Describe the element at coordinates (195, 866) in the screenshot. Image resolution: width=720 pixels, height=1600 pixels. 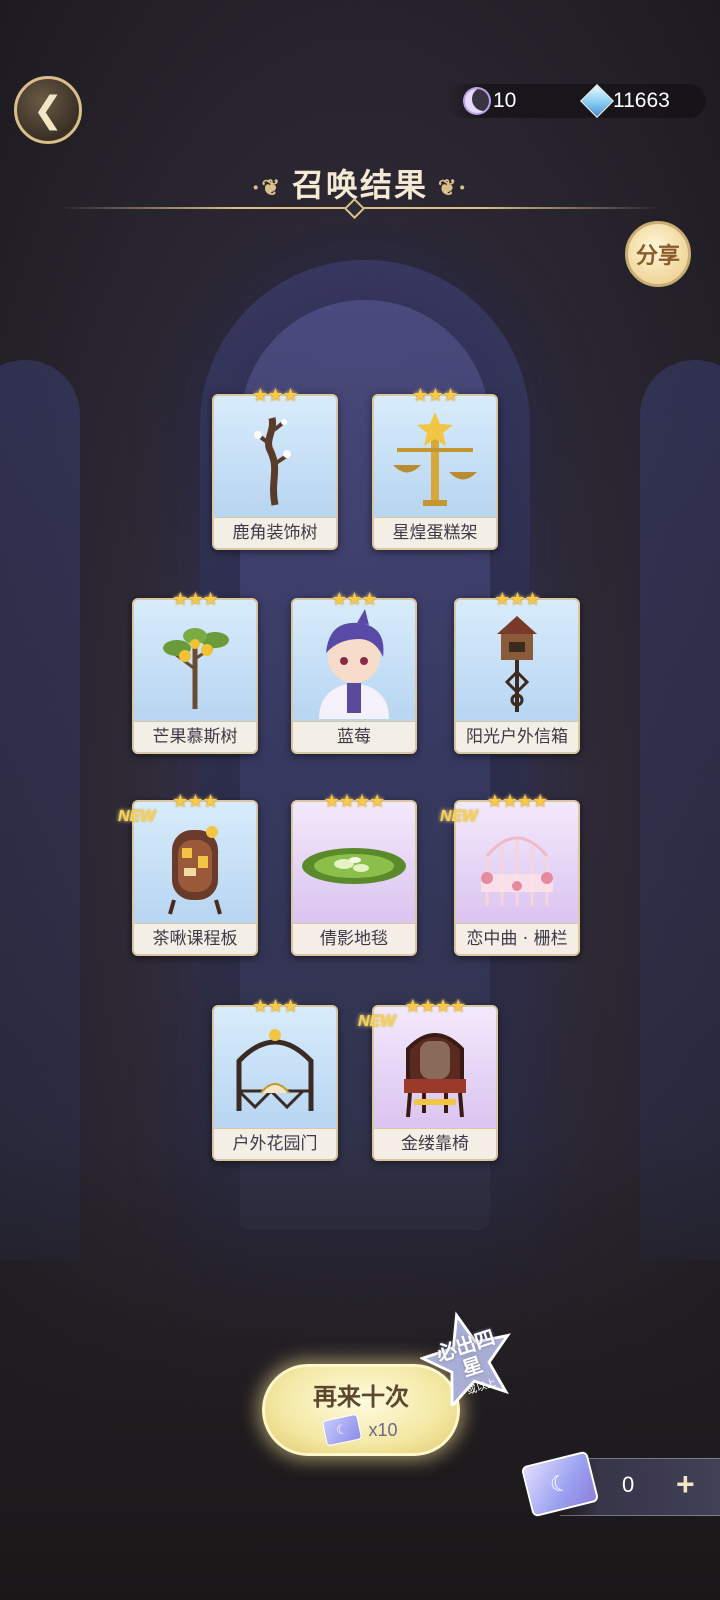
I see `schedule-board-icon` at that location.